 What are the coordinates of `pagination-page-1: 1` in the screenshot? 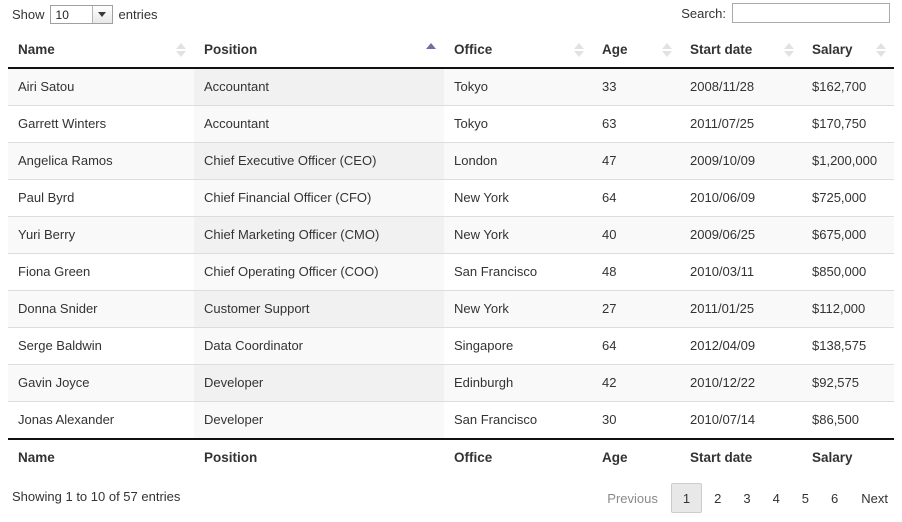 It's located at (686, 498).